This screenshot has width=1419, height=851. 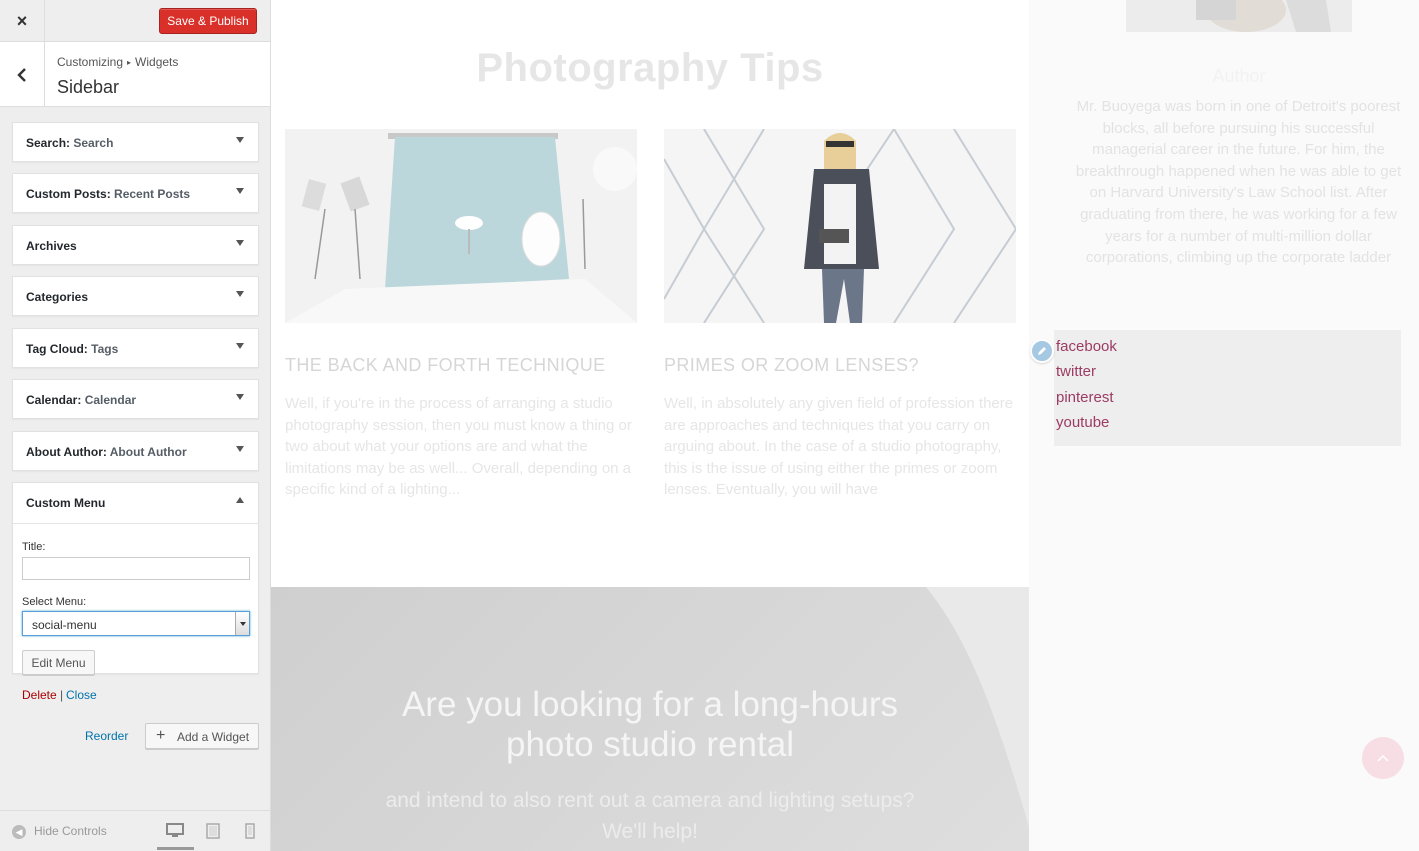 What do you see at coordinates (1085, 397) in the screenshot?
I see `social-link-pinterest: pinterest` at bounding box center [1085, 397].